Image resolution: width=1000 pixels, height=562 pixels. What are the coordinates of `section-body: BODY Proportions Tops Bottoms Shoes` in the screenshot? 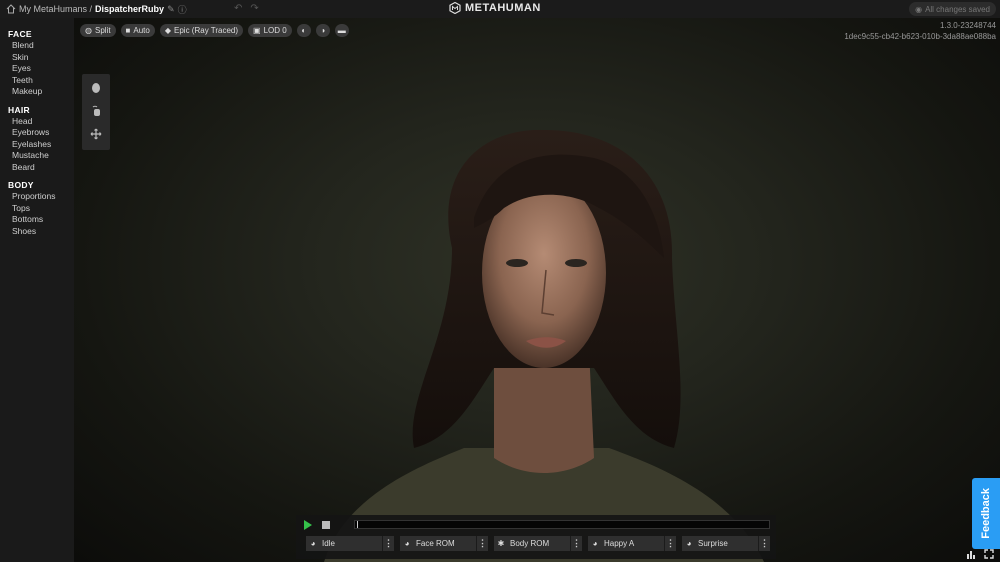 It's located at (41, 208).